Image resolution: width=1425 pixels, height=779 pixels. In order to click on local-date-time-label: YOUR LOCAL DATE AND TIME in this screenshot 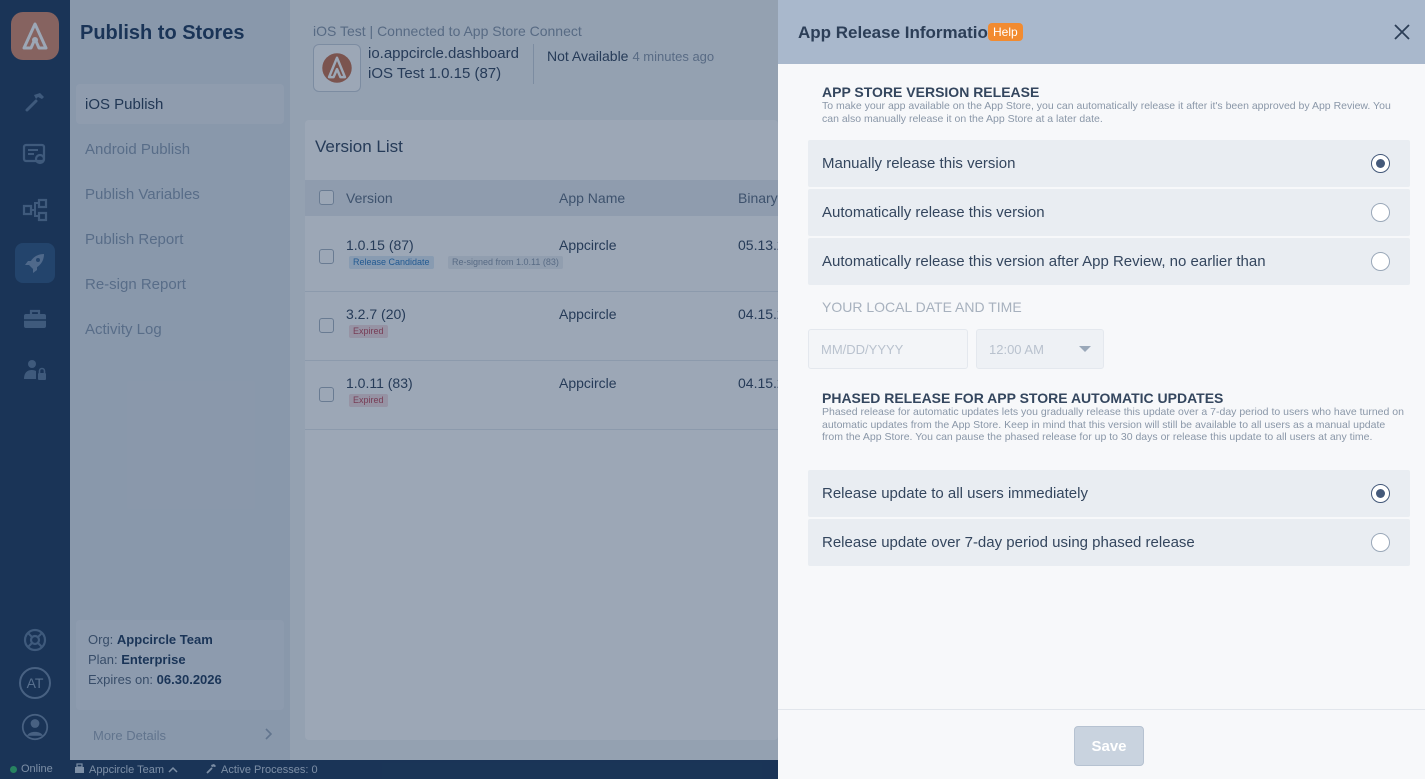, I will do `click(922, 307)`.